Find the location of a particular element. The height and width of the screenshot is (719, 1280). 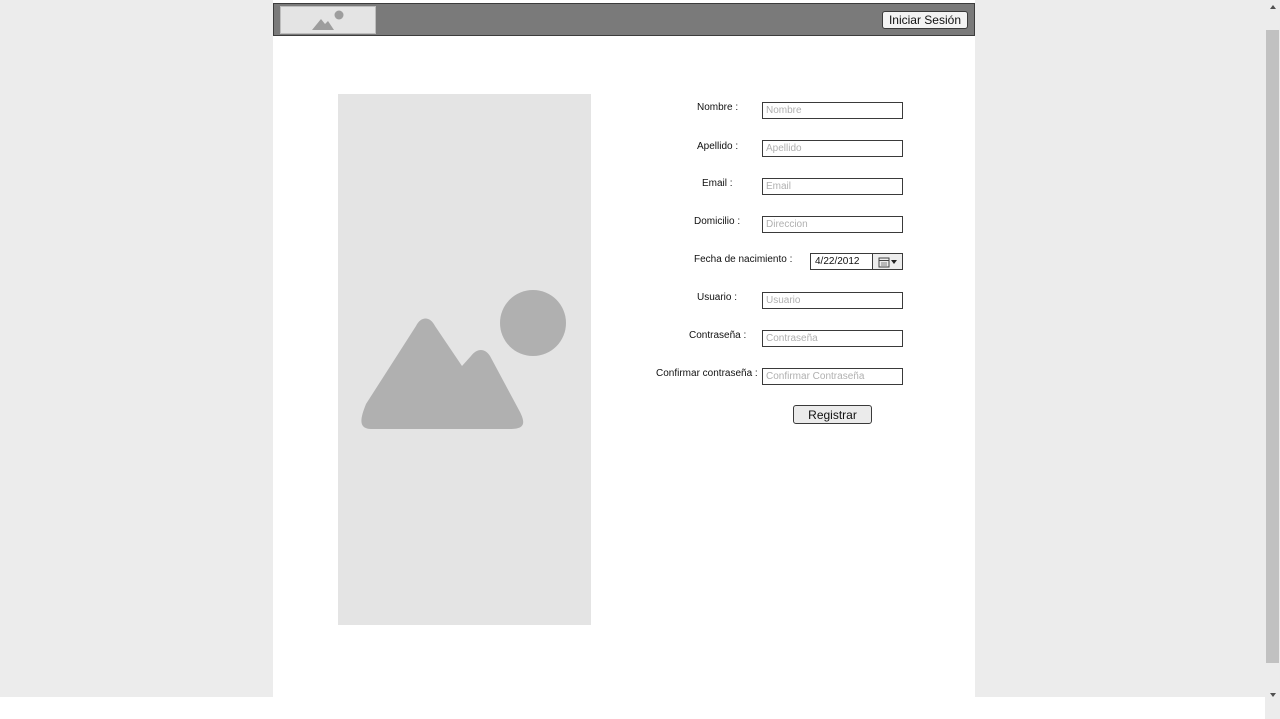

confirmar-contrasena-label: Confirmar contraseña : is located at coordinates (707, 373).